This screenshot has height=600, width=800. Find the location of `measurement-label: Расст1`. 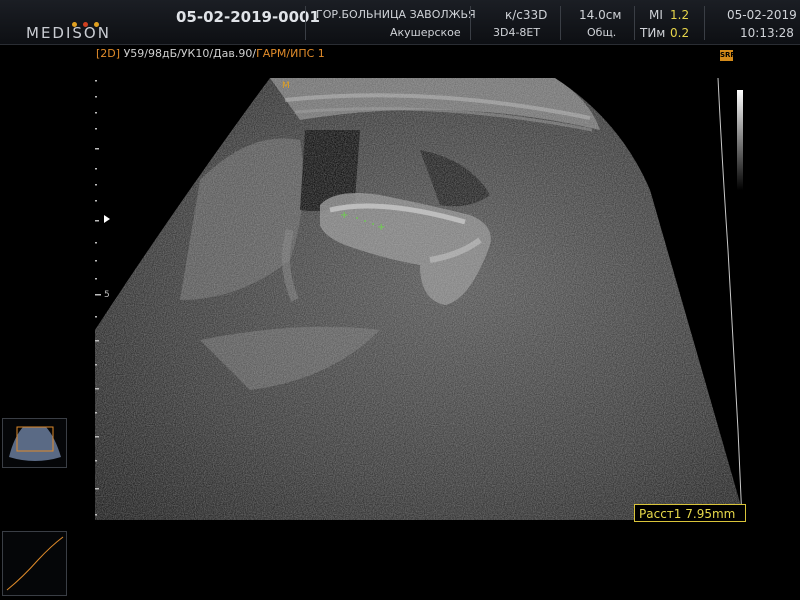

measurement-label: Расст1 is located at coordinates (660, 514).